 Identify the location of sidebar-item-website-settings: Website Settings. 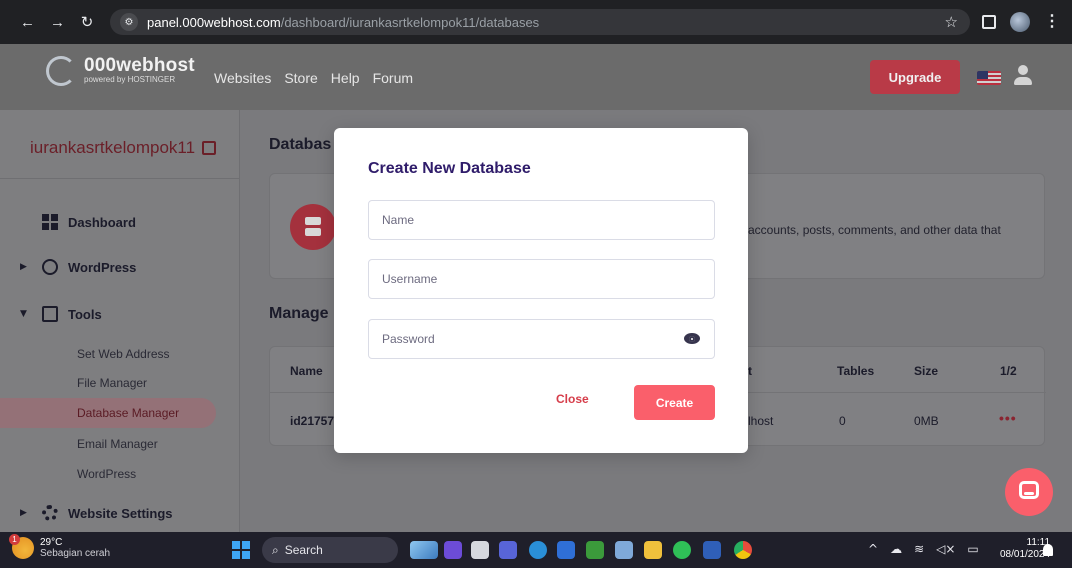
(107, 513).